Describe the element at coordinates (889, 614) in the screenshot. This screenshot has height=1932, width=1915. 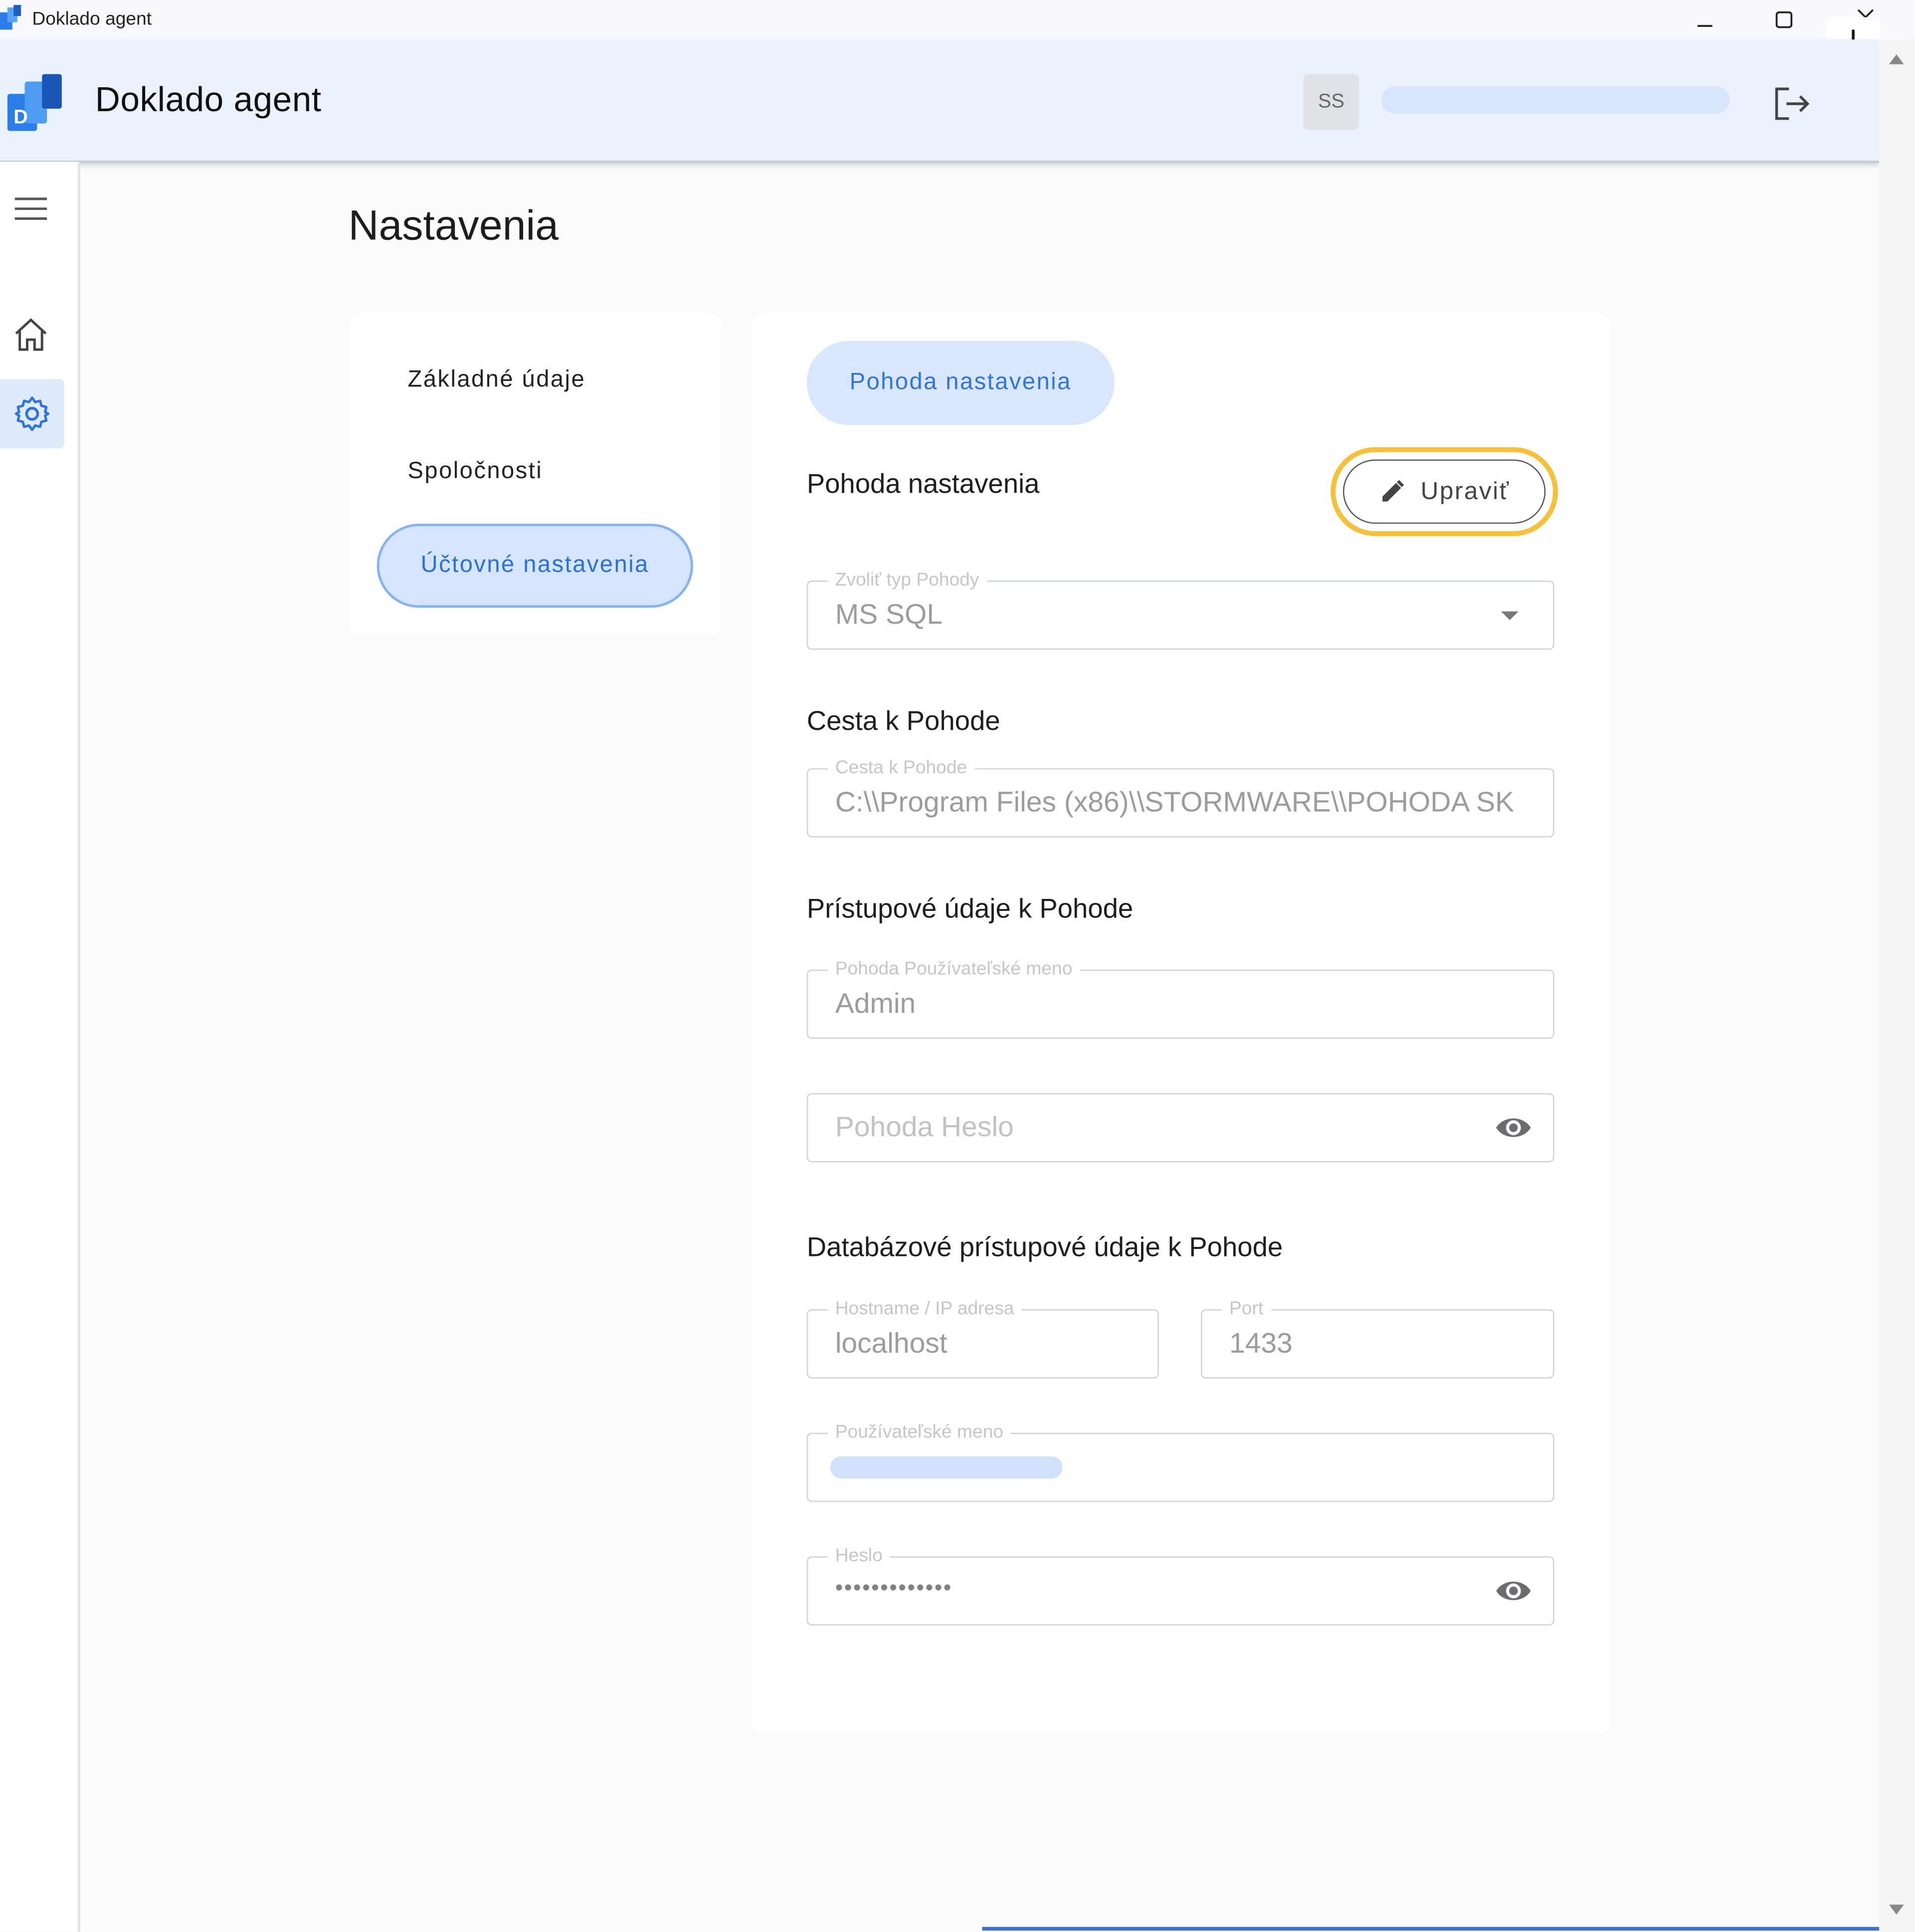
I see `pohoda-type-value: MS SQL` at that location.